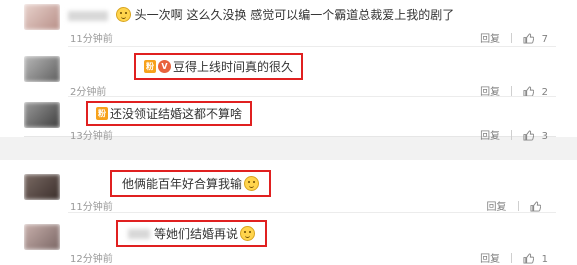 The width and height of the screenshot is (577, 265). I want to click on comment-actions: 回复 1, so click(514, 257).